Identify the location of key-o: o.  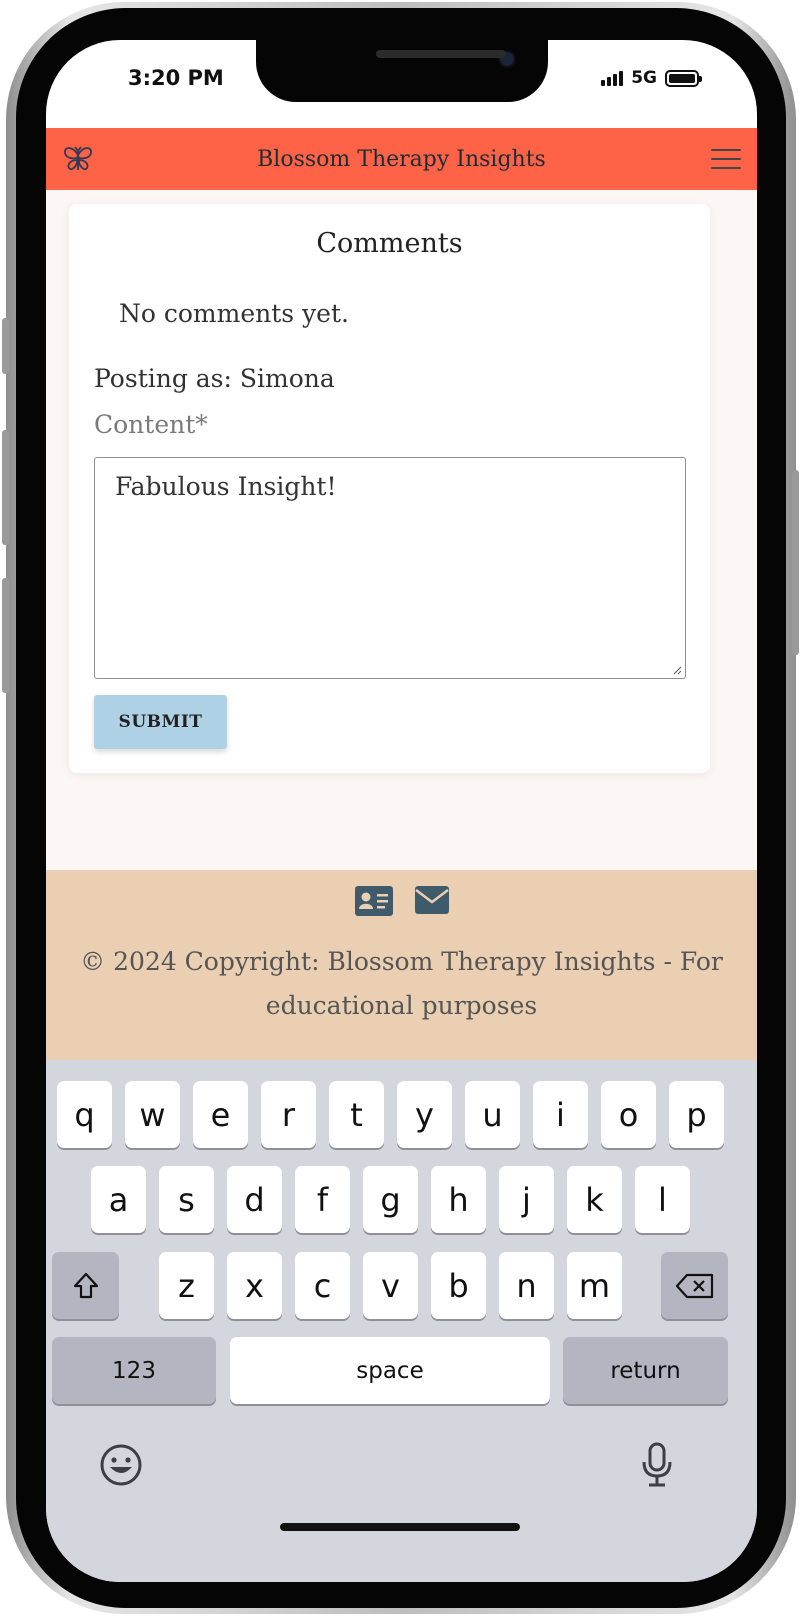
(628, 1114).